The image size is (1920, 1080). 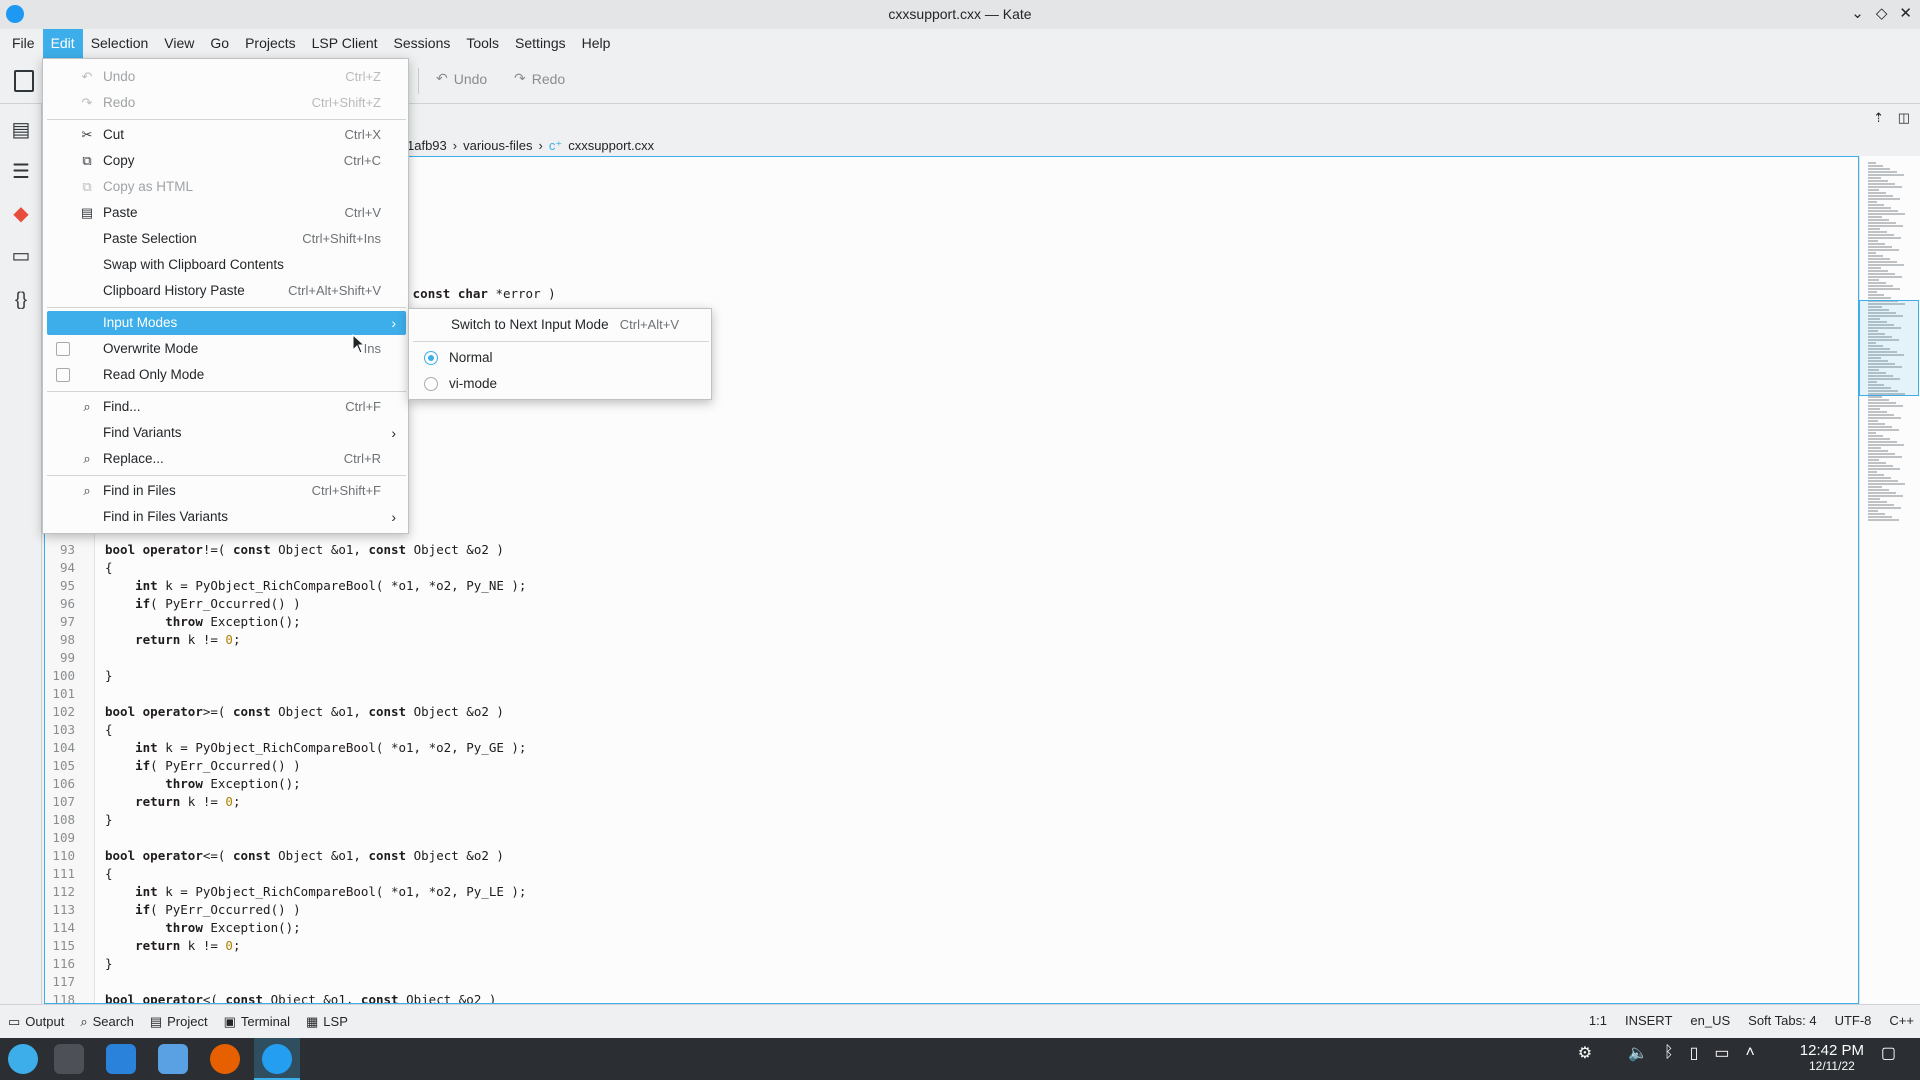 I want to click on new-file-icon, so click(x=24, y=81).